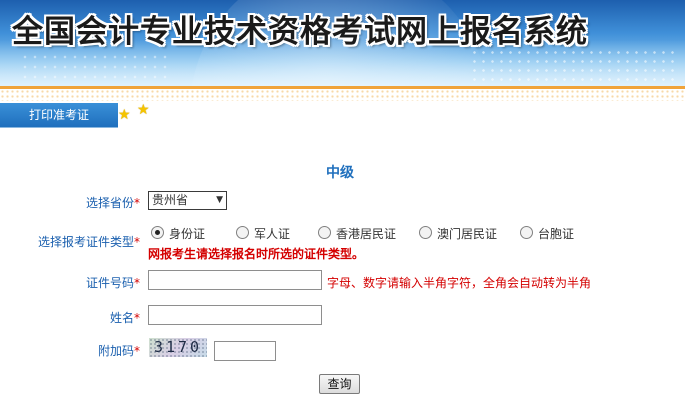 The height and width of the screenshot is (403, 685). I want to click on chevron-down-icon: ▼, so click(219, 200).